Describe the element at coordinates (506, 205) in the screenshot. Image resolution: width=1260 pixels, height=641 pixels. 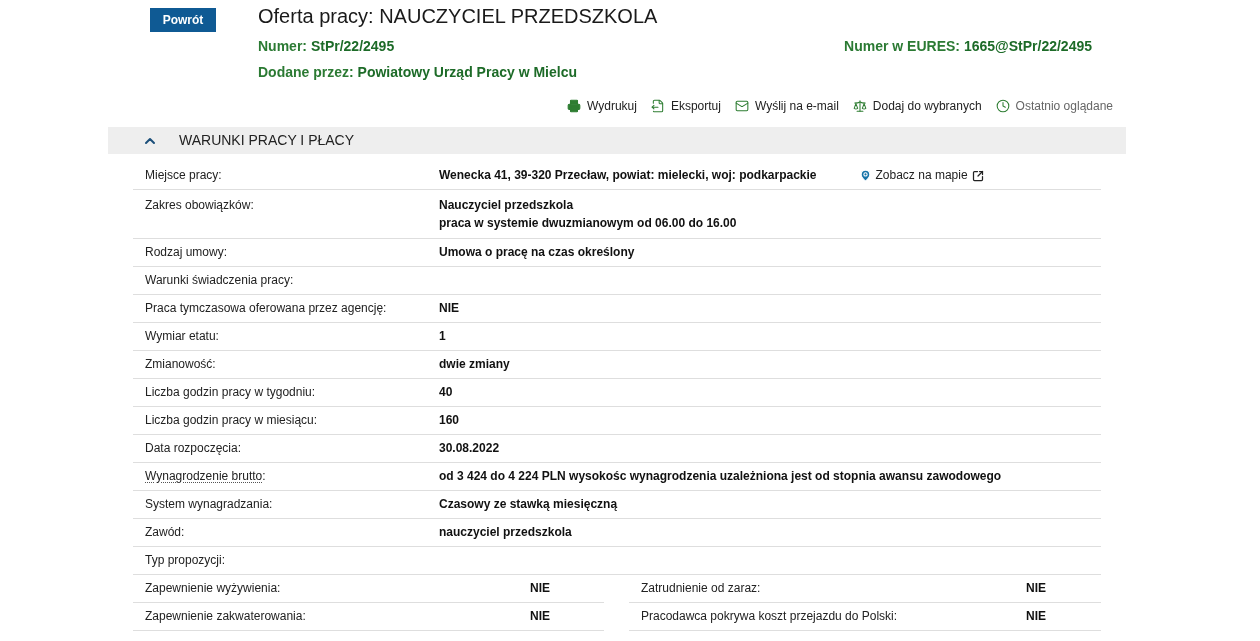
I see `field-value: Nauczyciel przedszkola` at that location.